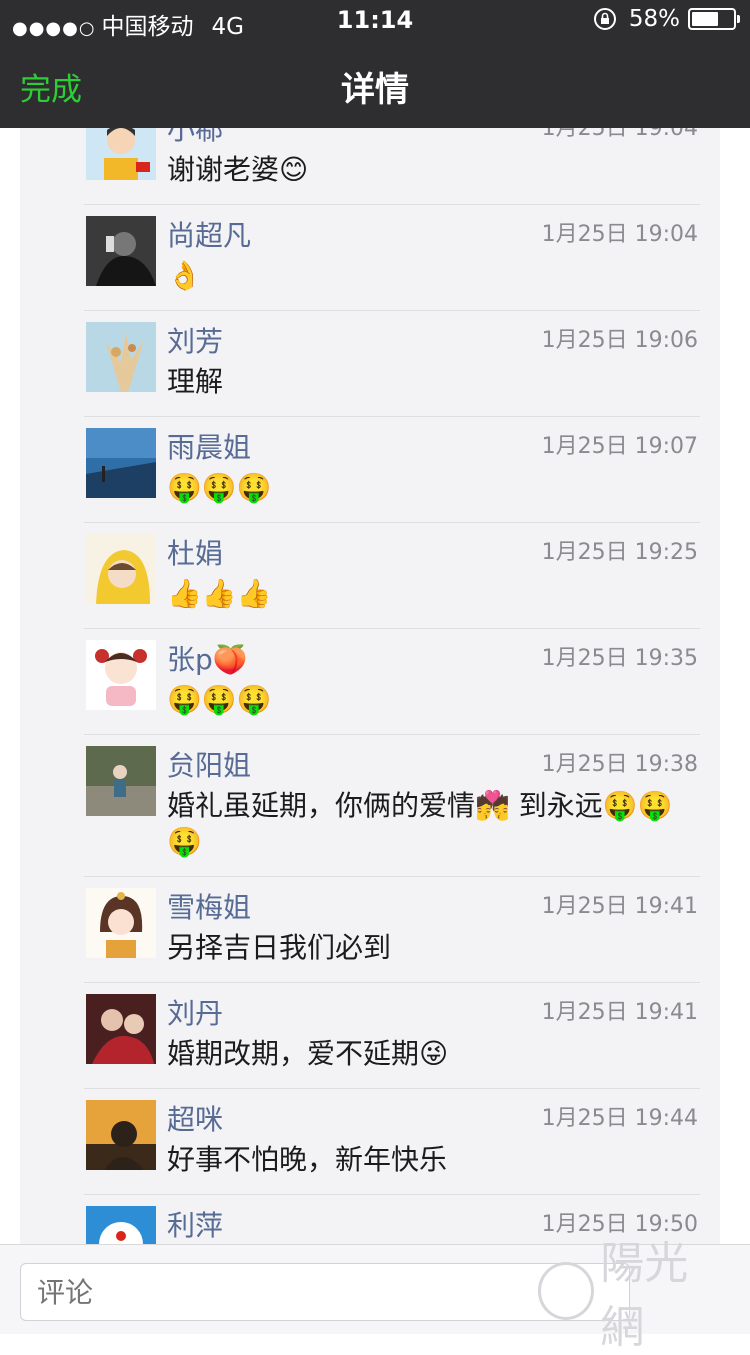 The height and width of the screenshot is (1355, 750). Describe the element at coordinates (370, 575) in the screenshot. I see `comment-item: 杜娟 1月25日 19:25 👍👍👍` at that location.